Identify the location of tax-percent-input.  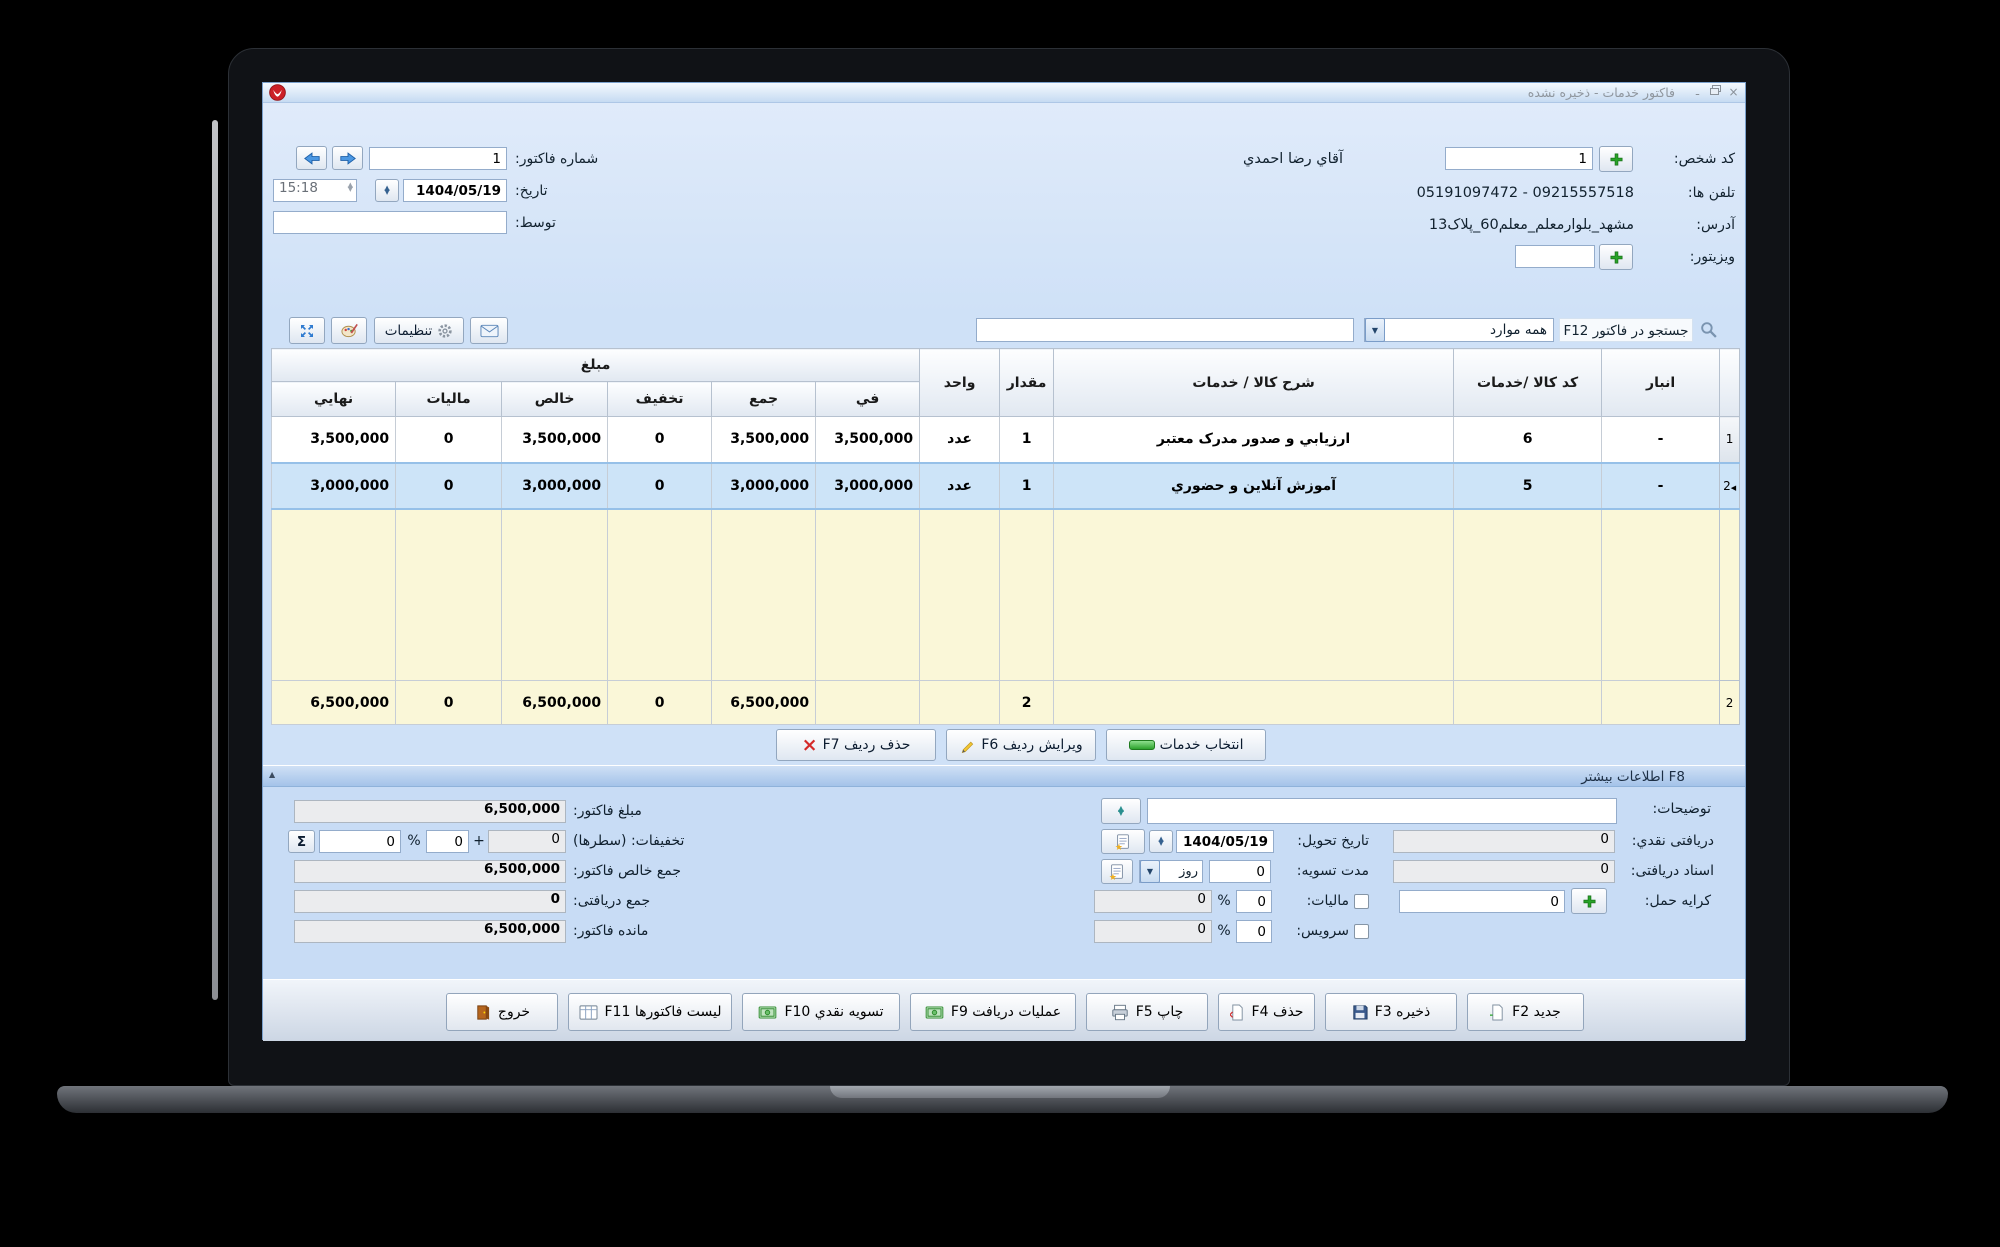
(1254, 901).